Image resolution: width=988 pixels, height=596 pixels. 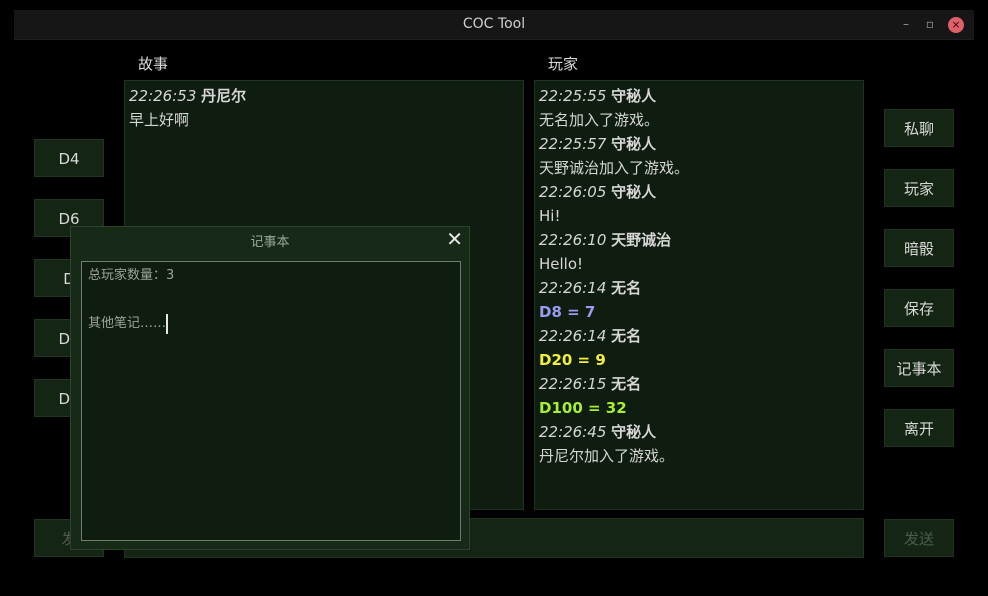 What do you see at coordinates (599, 120) in the screenshot?
I see `message-text: 无名加入了游戏。` at bounding box center [599, 120].